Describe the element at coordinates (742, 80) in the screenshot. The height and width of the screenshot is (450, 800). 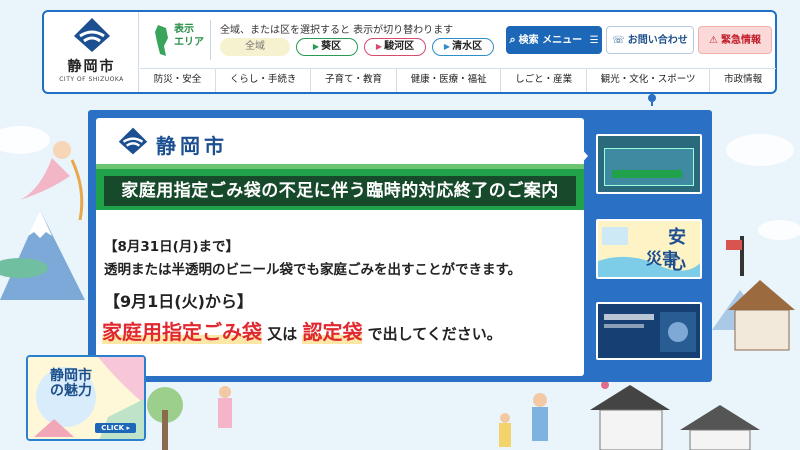
I see `nav-item-city-admin: 市政情報` at that location.